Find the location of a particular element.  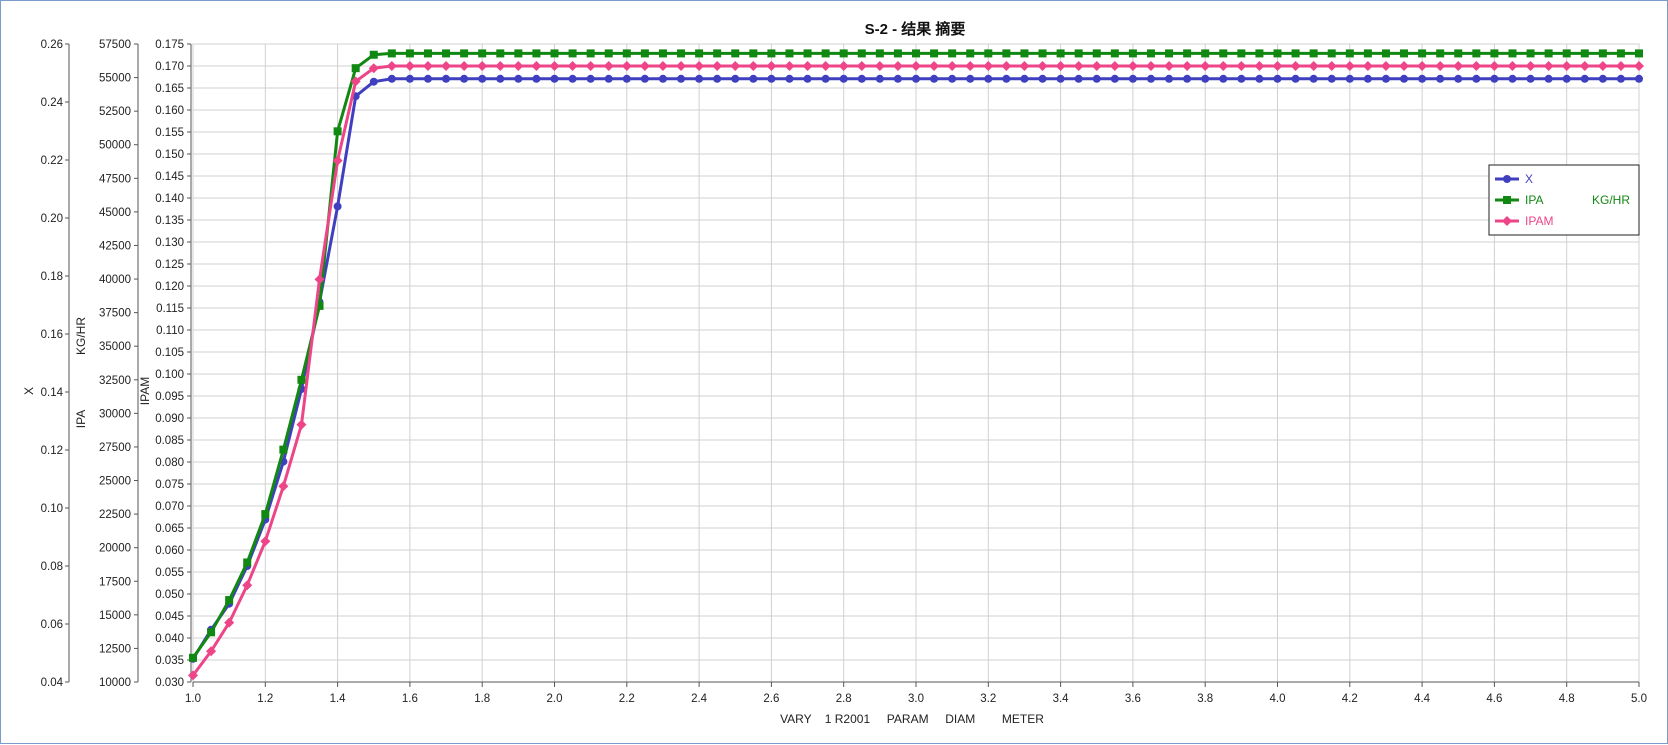

ipam_axis-tick-label: 0.095 is located at coordinates (169, 397).